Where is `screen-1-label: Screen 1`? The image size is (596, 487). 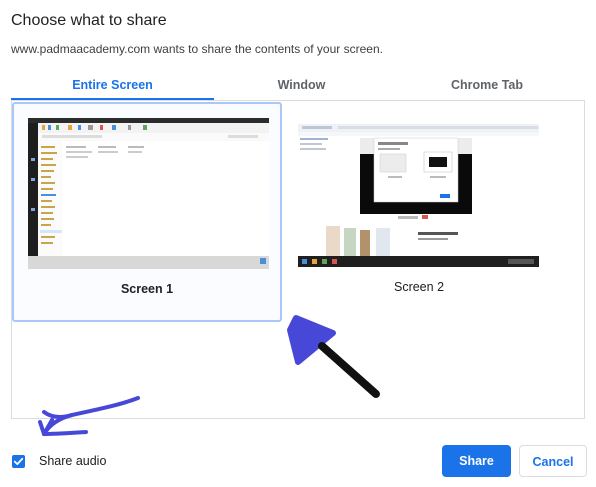
screen-1-label: Screen 1 is located at coordinates (147, 289).